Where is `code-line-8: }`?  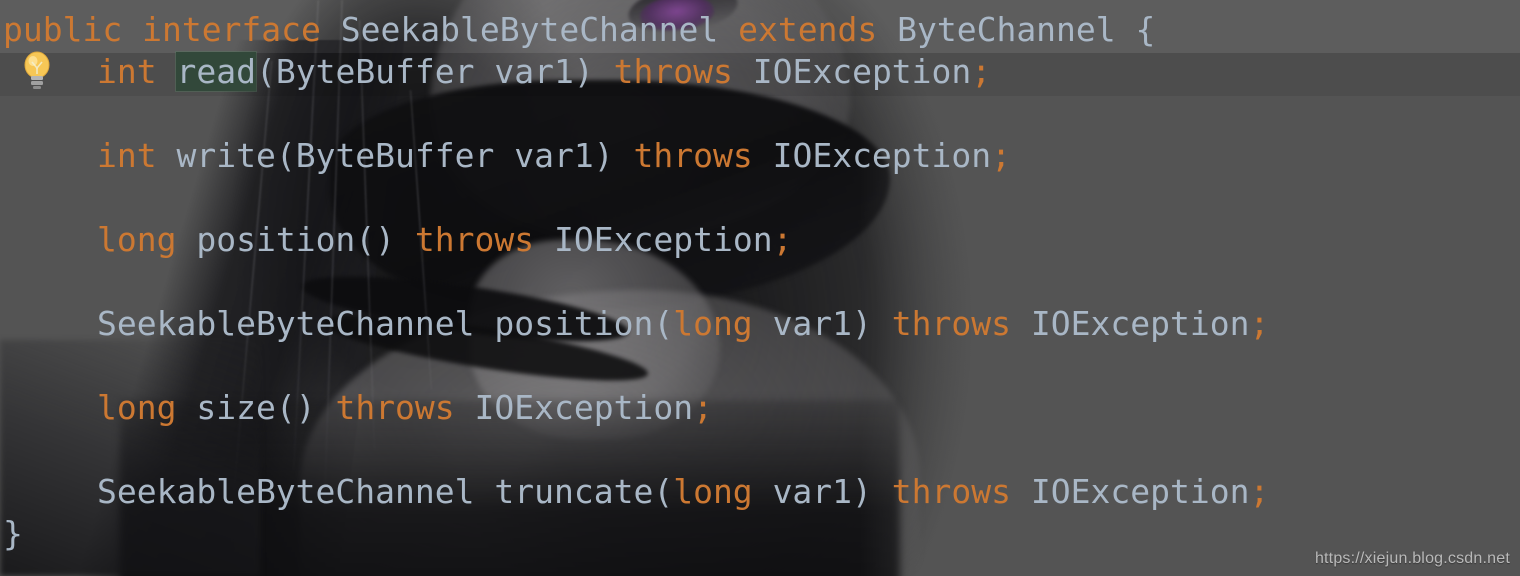
code-line-8: } is located at coordinates (760, 534).